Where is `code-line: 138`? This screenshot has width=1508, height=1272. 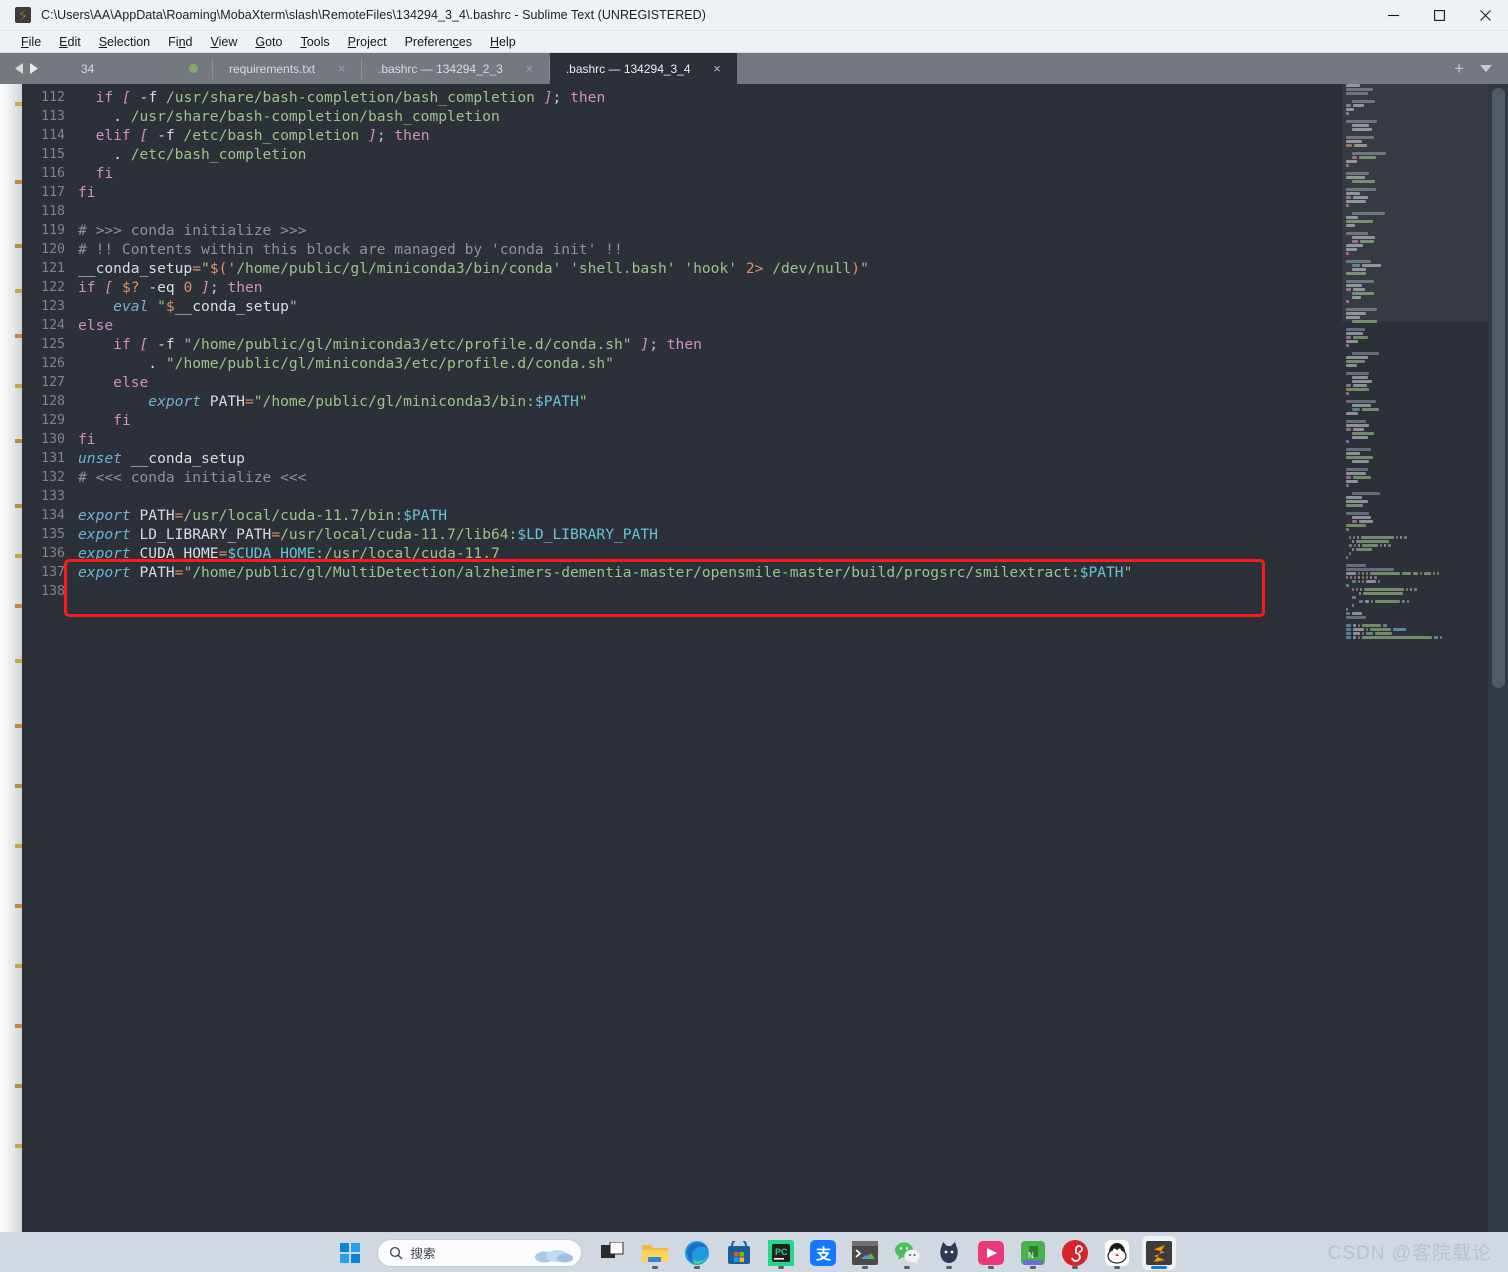
code-line: 138 is located at coordinates (765, 591).